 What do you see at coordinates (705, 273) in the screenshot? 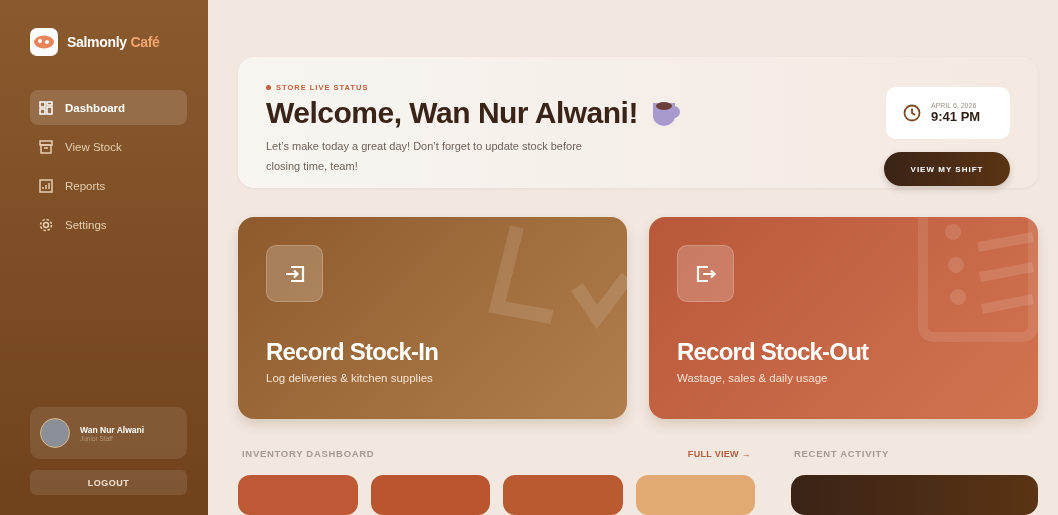
I see `sign-out-icon` at bounding box center [705, 273].